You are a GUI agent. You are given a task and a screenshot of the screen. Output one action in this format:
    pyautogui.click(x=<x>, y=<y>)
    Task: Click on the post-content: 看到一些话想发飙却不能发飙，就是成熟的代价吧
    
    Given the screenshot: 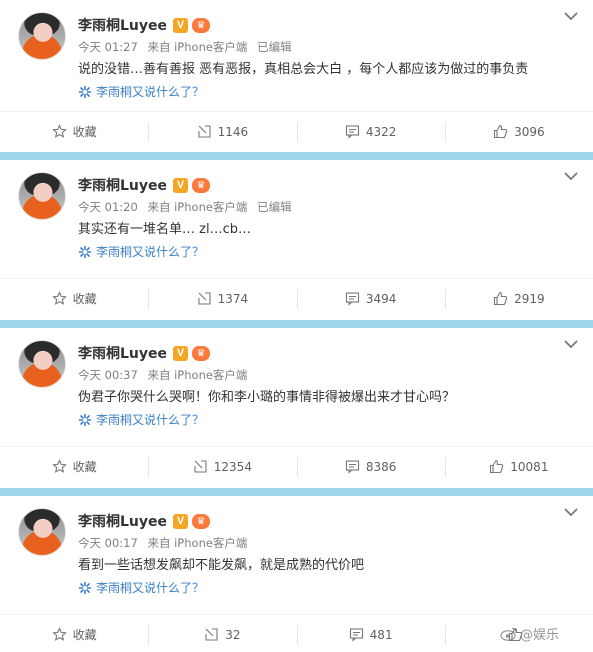 What is the action you would take?
    pyautogui.click(x=221, y=565)
    